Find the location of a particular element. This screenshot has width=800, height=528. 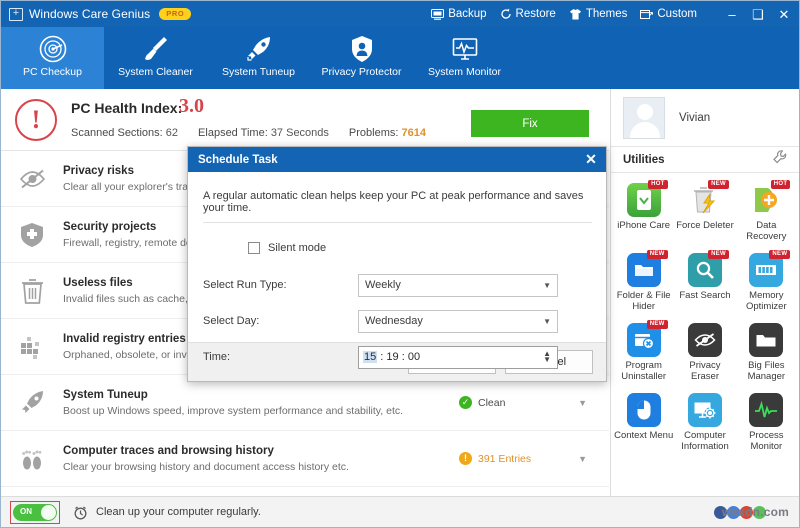

utility-label: Process Monitor is located at coordinates (766, 441).